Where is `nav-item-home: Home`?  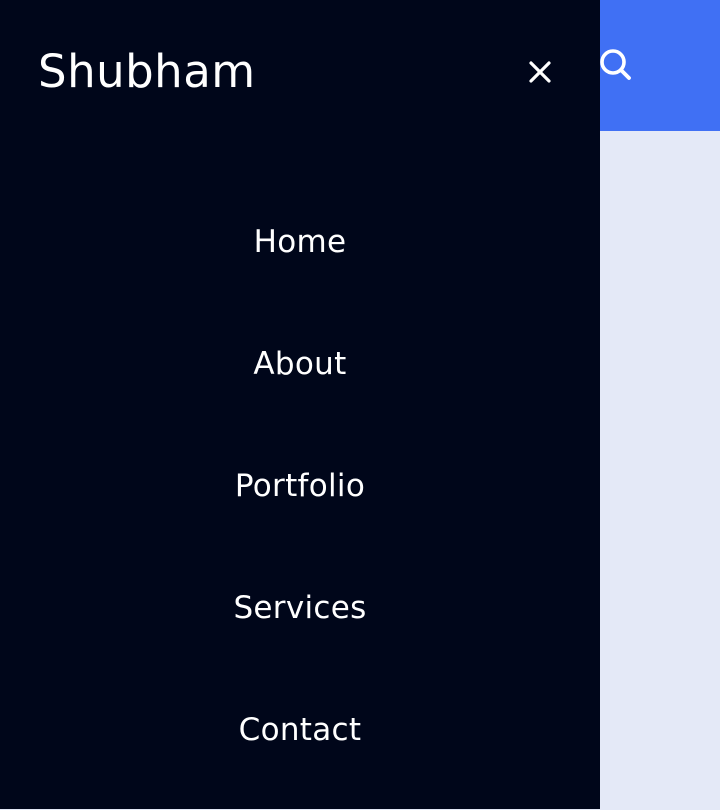
nav-item-home: Home is located at coordinates (300, 261).